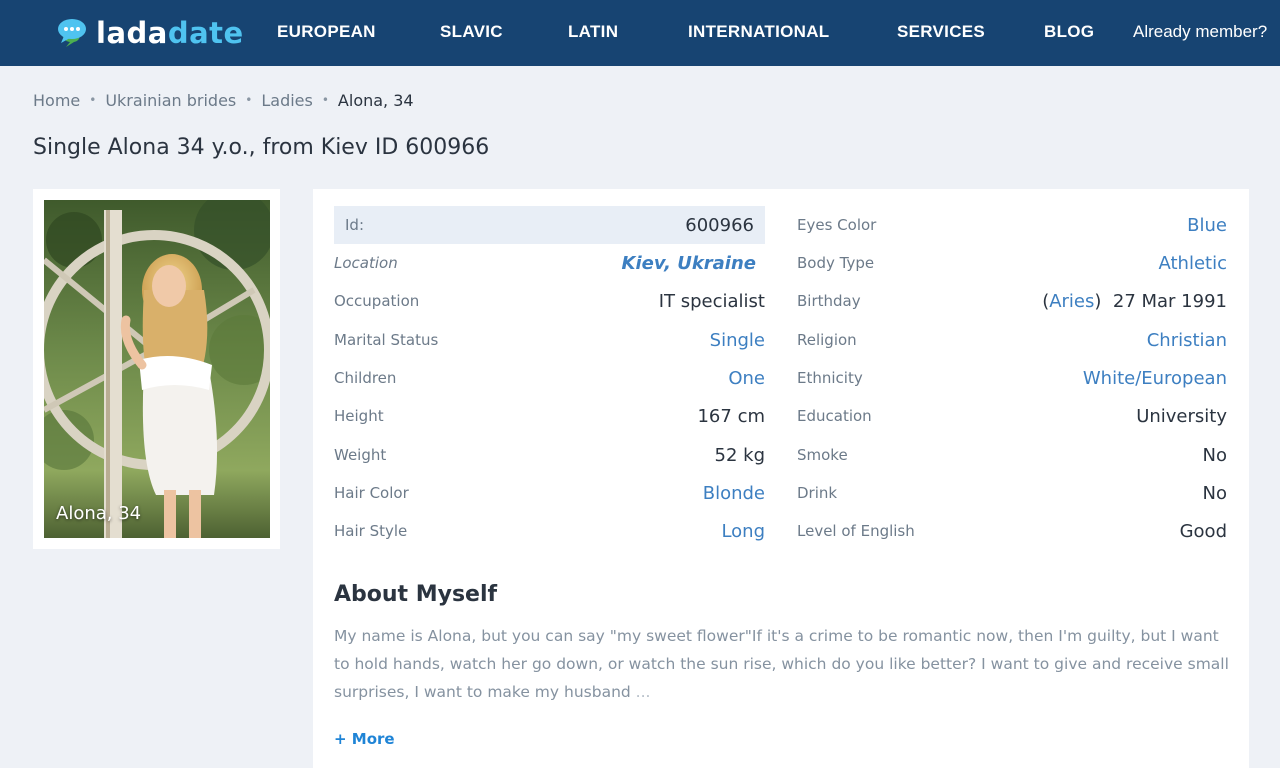 This screenshot has width=1280, height=768. Describe the element at coordinates (471, 32) in the screenshot. I see `nav-slavic: SLAVIC` at that location.